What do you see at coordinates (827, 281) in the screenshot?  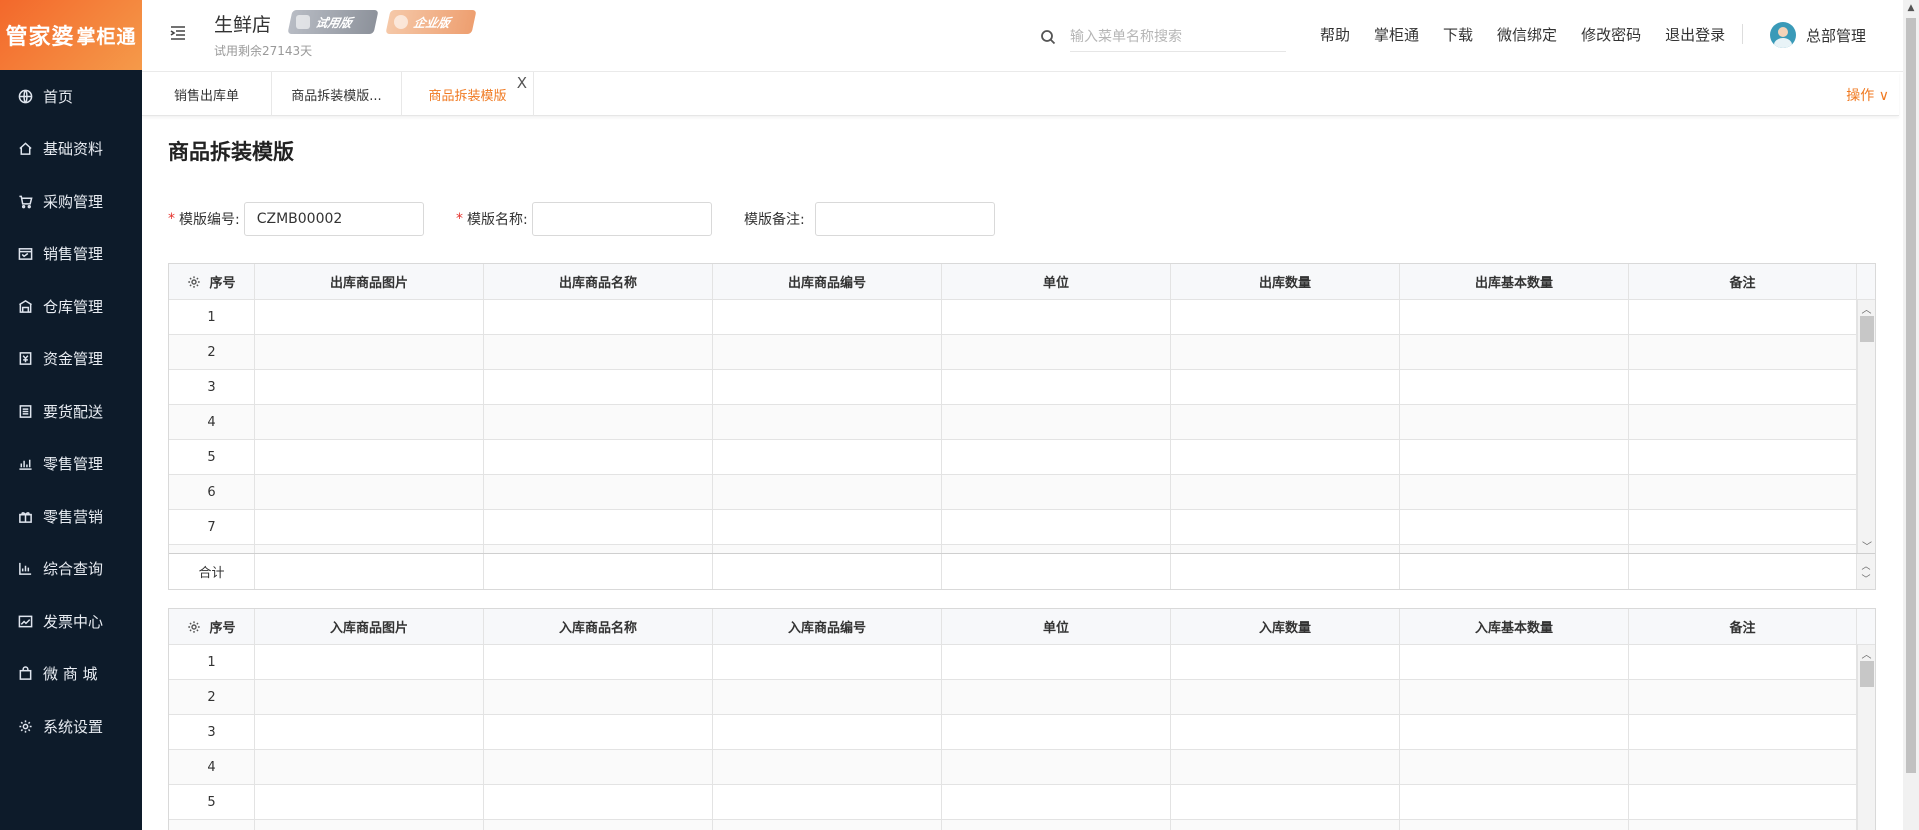 I see `column-header: 出库商品编号` at bounding box center [827, 281].